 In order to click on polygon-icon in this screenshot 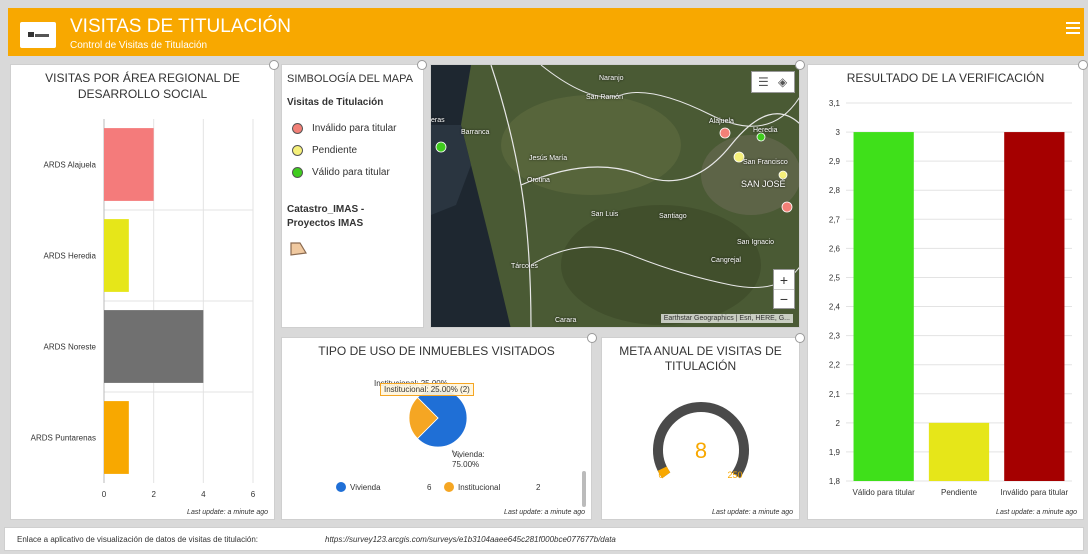, I will do `click(298, 249)`.